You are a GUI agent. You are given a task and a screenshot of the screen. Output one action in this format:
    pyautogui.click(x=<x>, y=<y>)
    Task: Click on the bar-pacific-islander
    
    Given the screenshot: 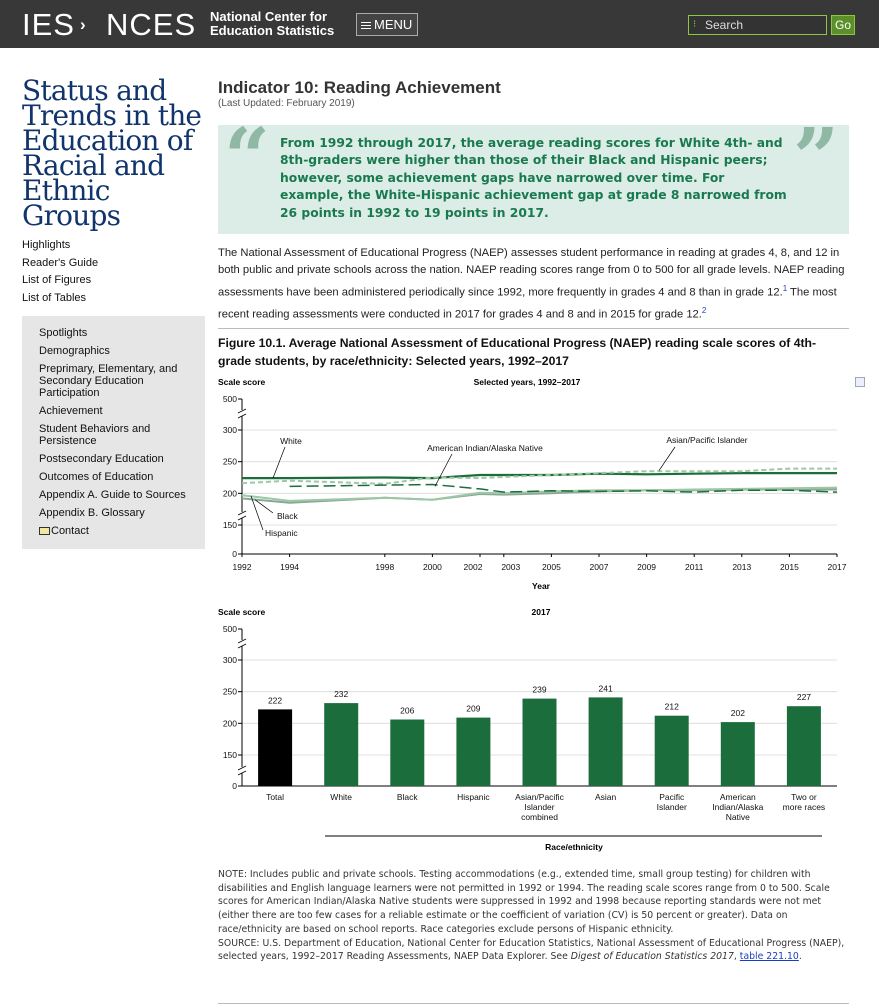 What is the action you would take?
    pyautogui.click(x=671, y=750)
    